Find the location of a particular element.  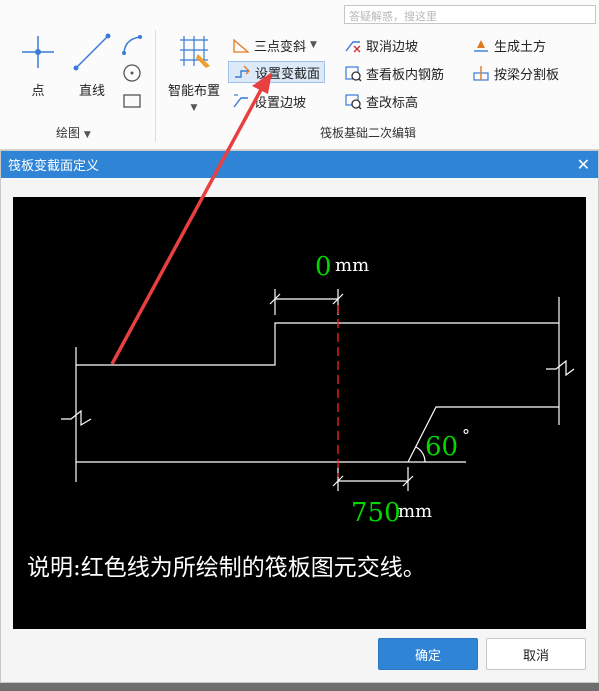

point-button: 点 is located at coordinates (38, 65).